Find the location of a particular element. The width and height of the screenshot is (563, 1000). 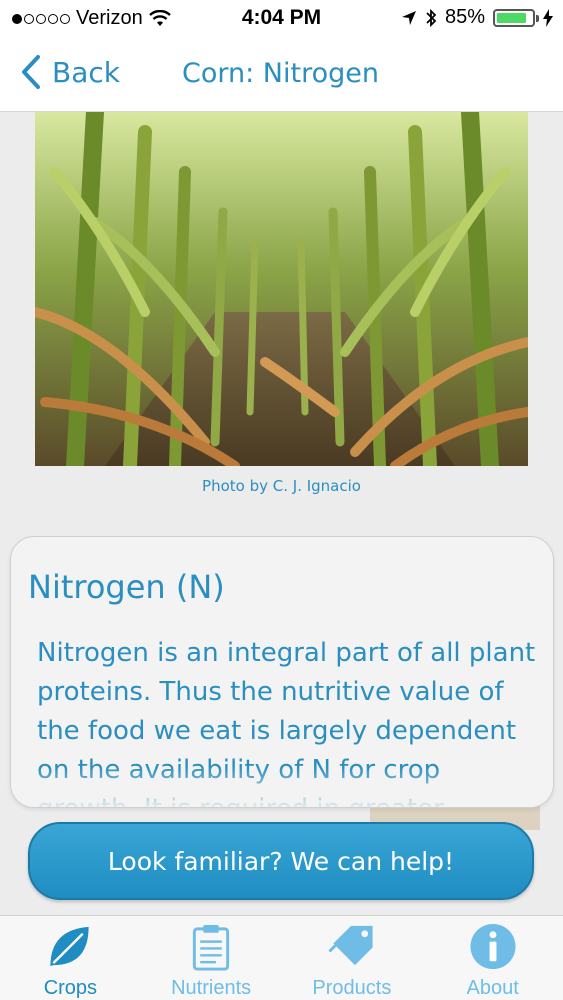

tab-label: Nutrients is located at coordinates (211, 988).